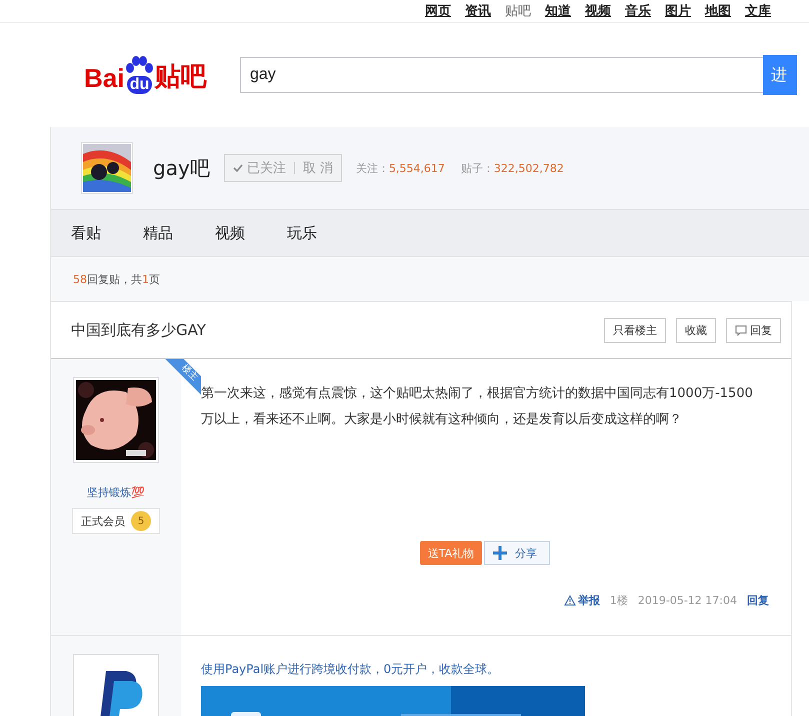 The height and width of the screenshot is (716, 809). I want to click on nav-link: 资讯, so click(478, 11).